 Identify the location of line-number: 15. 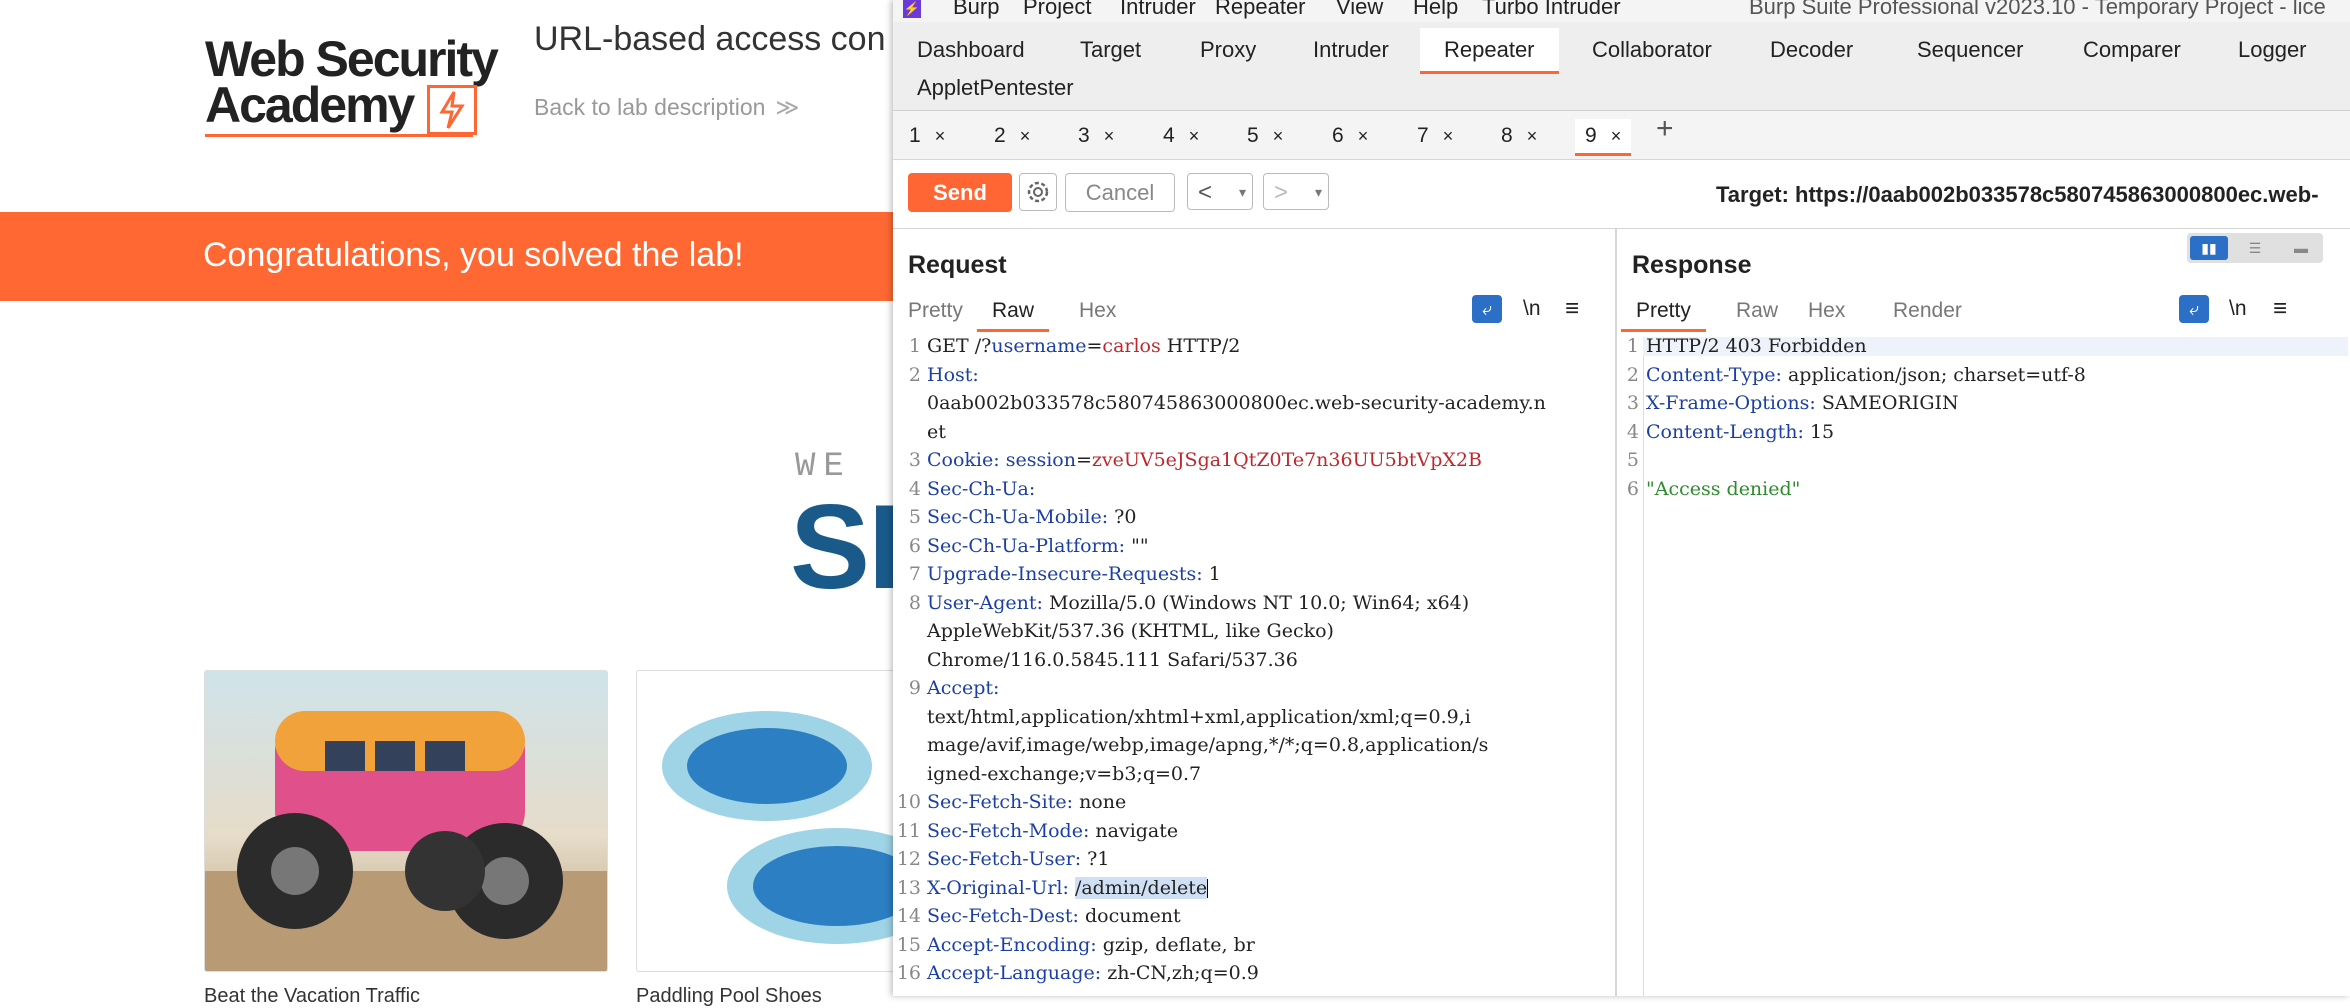
(908, 944).